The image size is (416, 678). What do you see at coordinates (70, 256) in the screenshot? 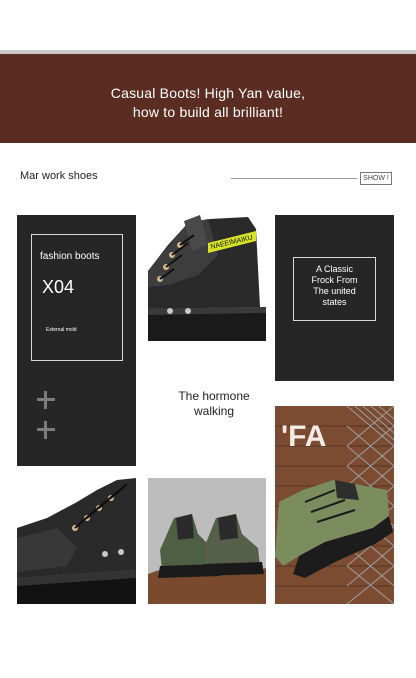
I see `fashion-boots-title: fashion boots` at bounding box center [70, 256].